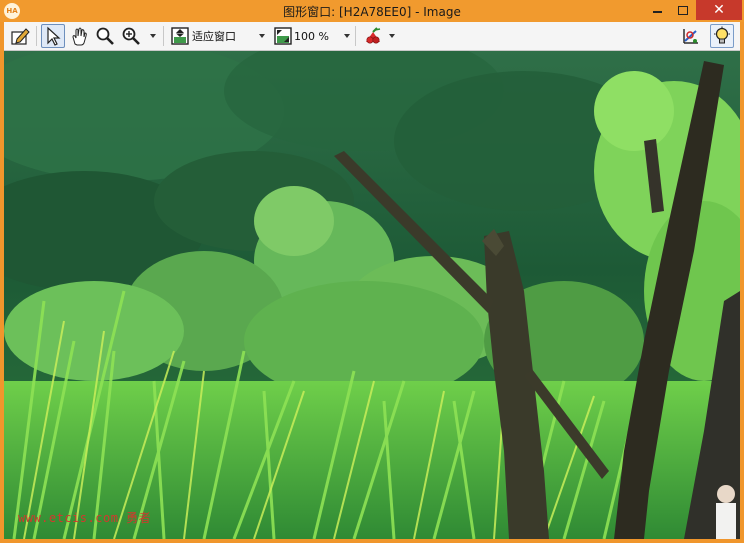 The height and width of the screenshot is (543, 744). Describe the element at coordinates (262, 36) in the screenshot. I see `fit-mode-dropdown-arrow-icon` at that location.